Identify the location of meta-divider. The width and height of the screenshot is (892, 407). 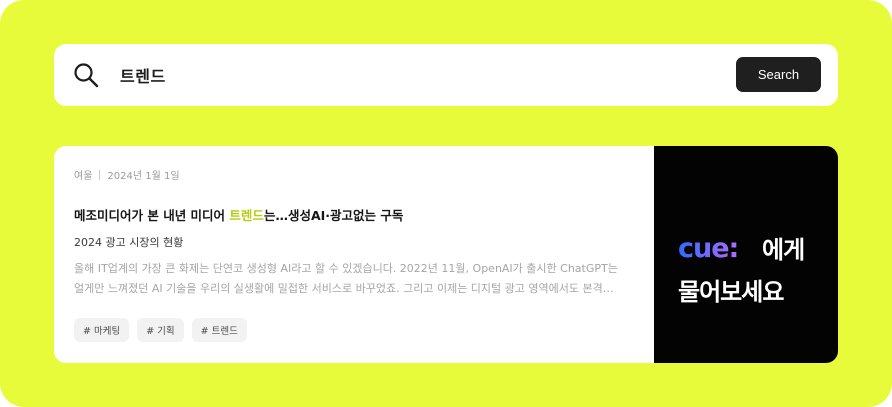
(100, 174).